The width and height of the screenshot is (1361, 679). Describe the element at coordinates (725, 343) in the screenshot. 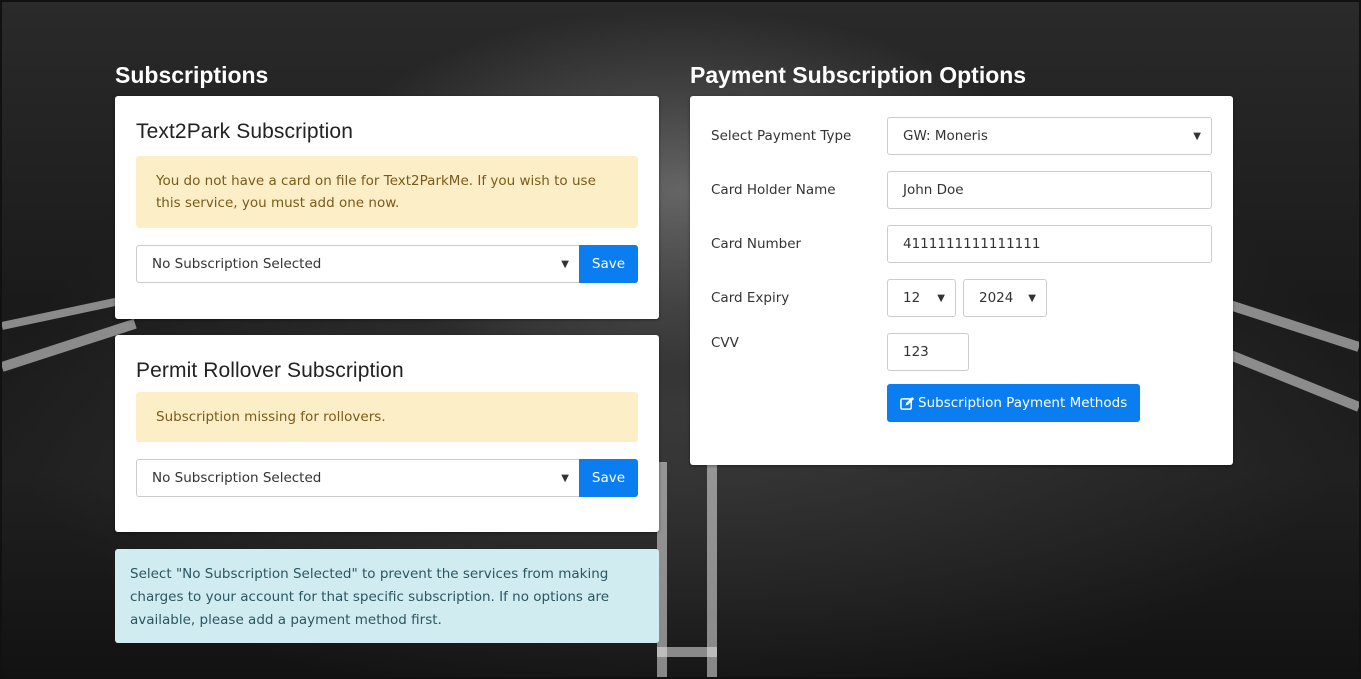

I see `cvv-label: CVV` at that location.